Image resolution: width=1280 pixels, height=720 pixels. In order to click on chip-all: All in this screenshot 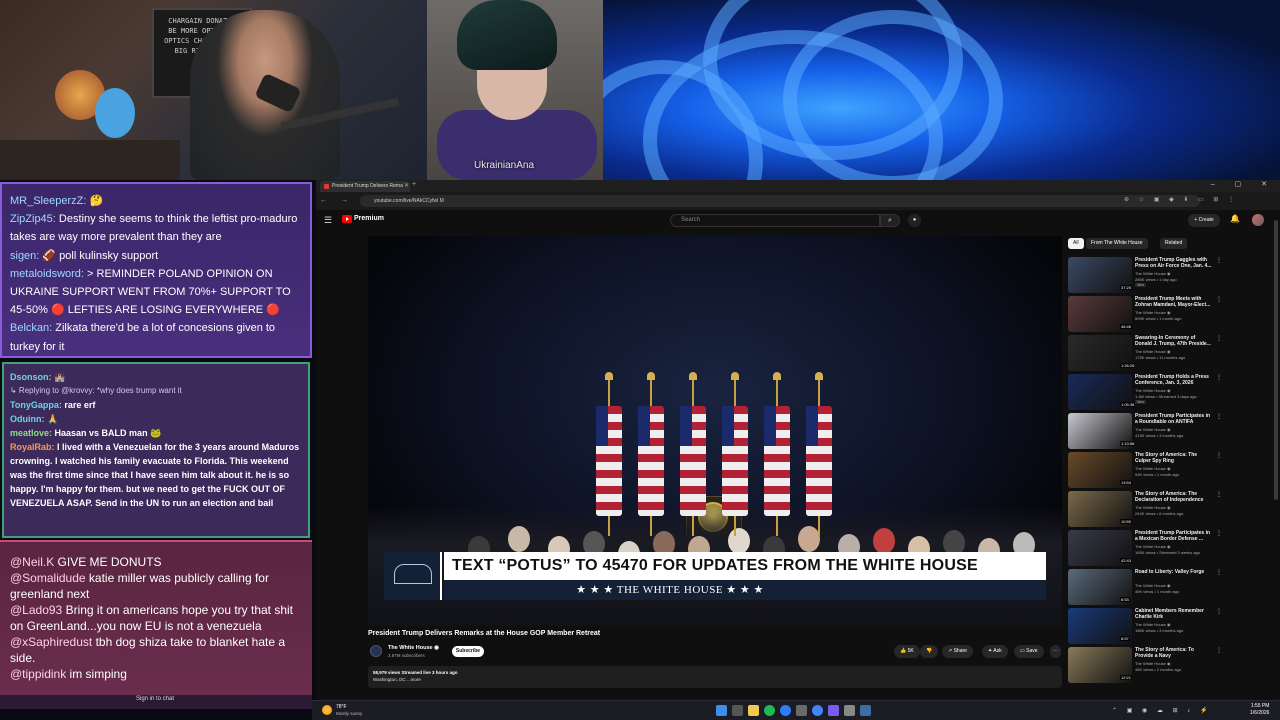, I will do `click(1076, 243)`.